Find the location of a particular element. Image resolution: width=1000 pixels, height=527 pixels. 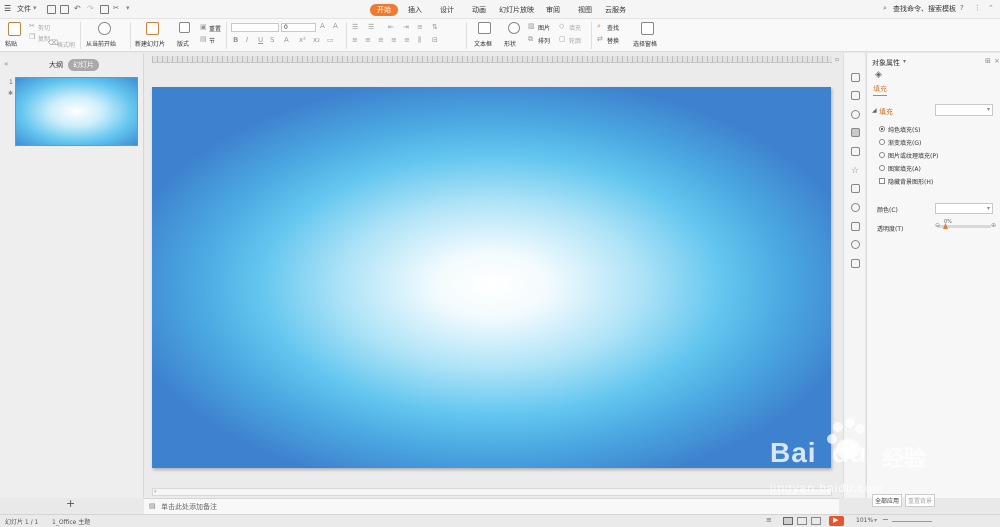

reset-icon: ▣ is located at coordinates (203, 27).